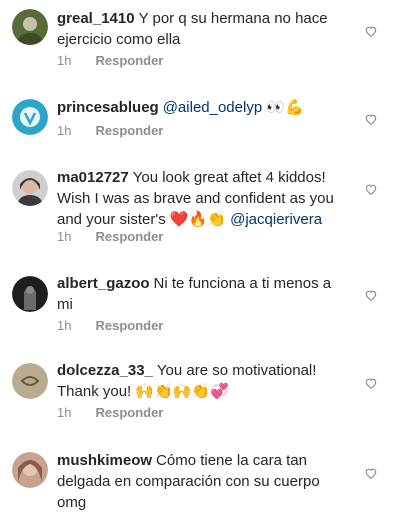 The height and width of the screenshot is (513, 400). What do you see at coordinates (93, 177) in the screenshot?
I see `comment-username: ma012727` at bounding box center [93, 177].